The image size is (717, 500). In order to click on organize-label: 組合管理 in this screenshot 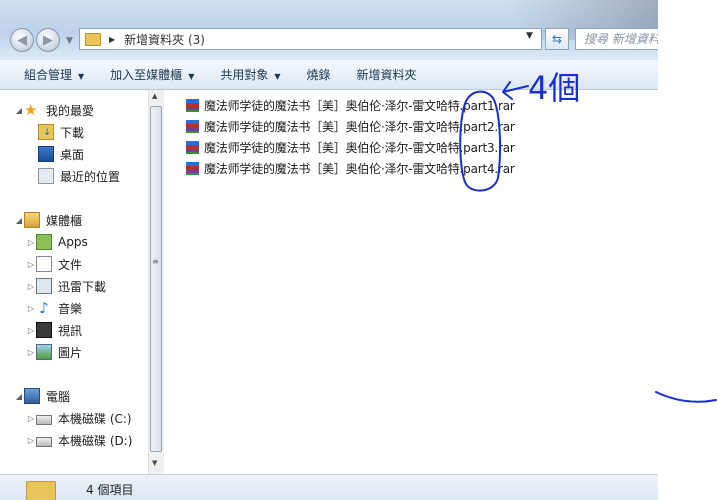, I will do `click(48, 75)`.